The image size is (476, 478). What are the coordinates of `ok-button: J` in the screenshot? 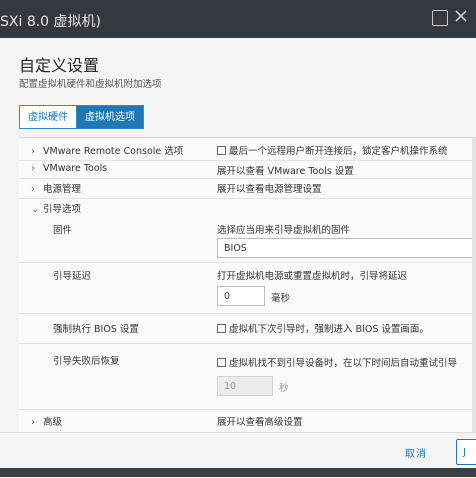 It's located at (466, 452).